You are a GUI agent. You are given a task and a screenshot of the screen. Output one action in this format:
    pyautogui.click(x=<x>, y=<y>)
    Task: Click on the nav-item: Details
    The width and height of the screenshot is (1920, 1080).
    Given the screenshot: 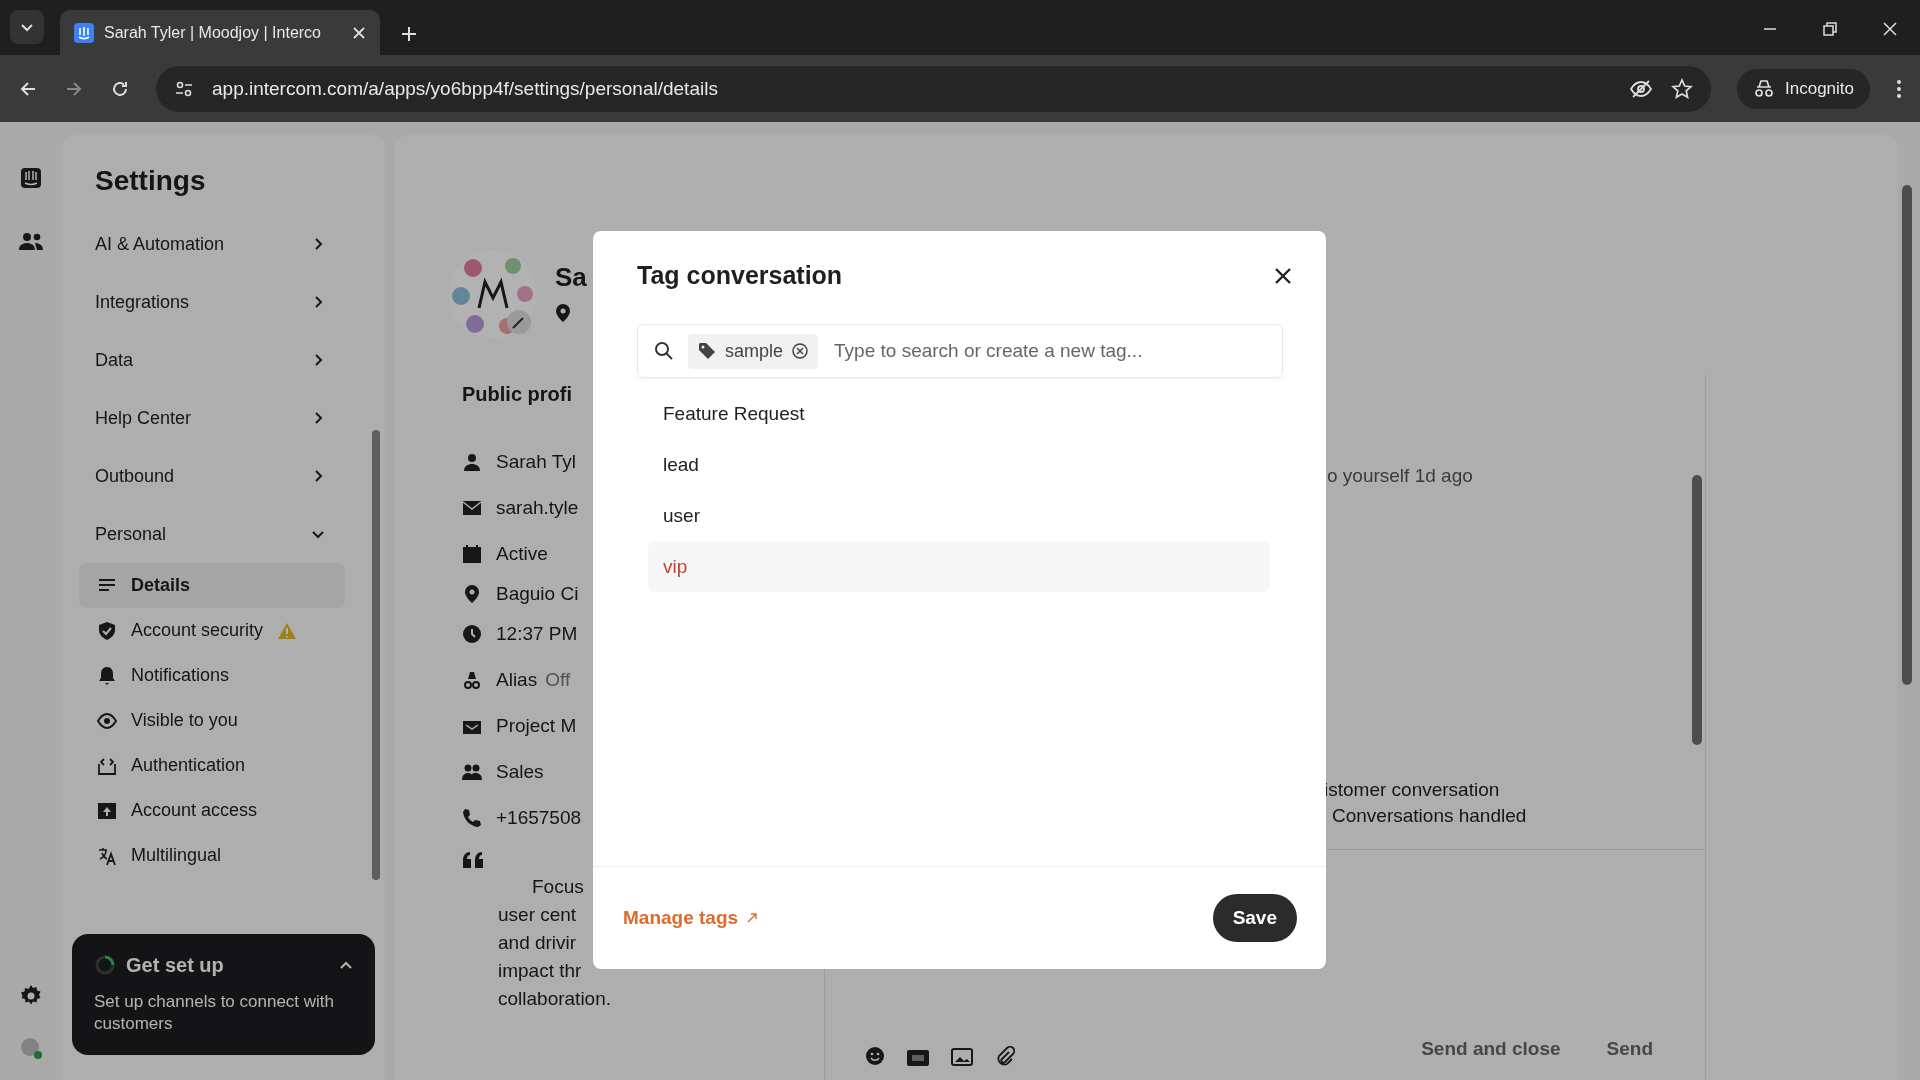 What is the action you would take?
    pyautogui.click(x=212, y=585)
    